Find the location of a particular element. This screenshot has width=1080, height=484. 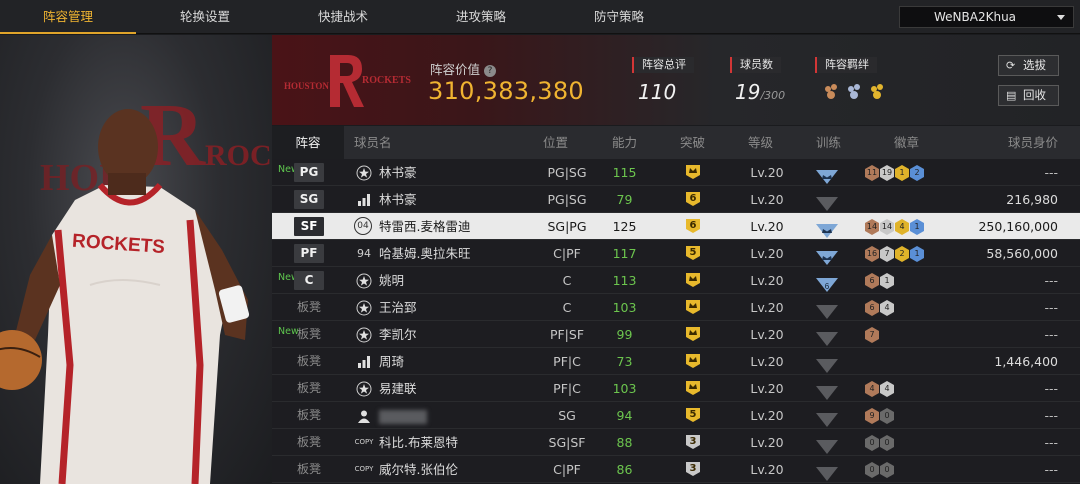

player-name: 周琦 is located at coordinates (391, 361).